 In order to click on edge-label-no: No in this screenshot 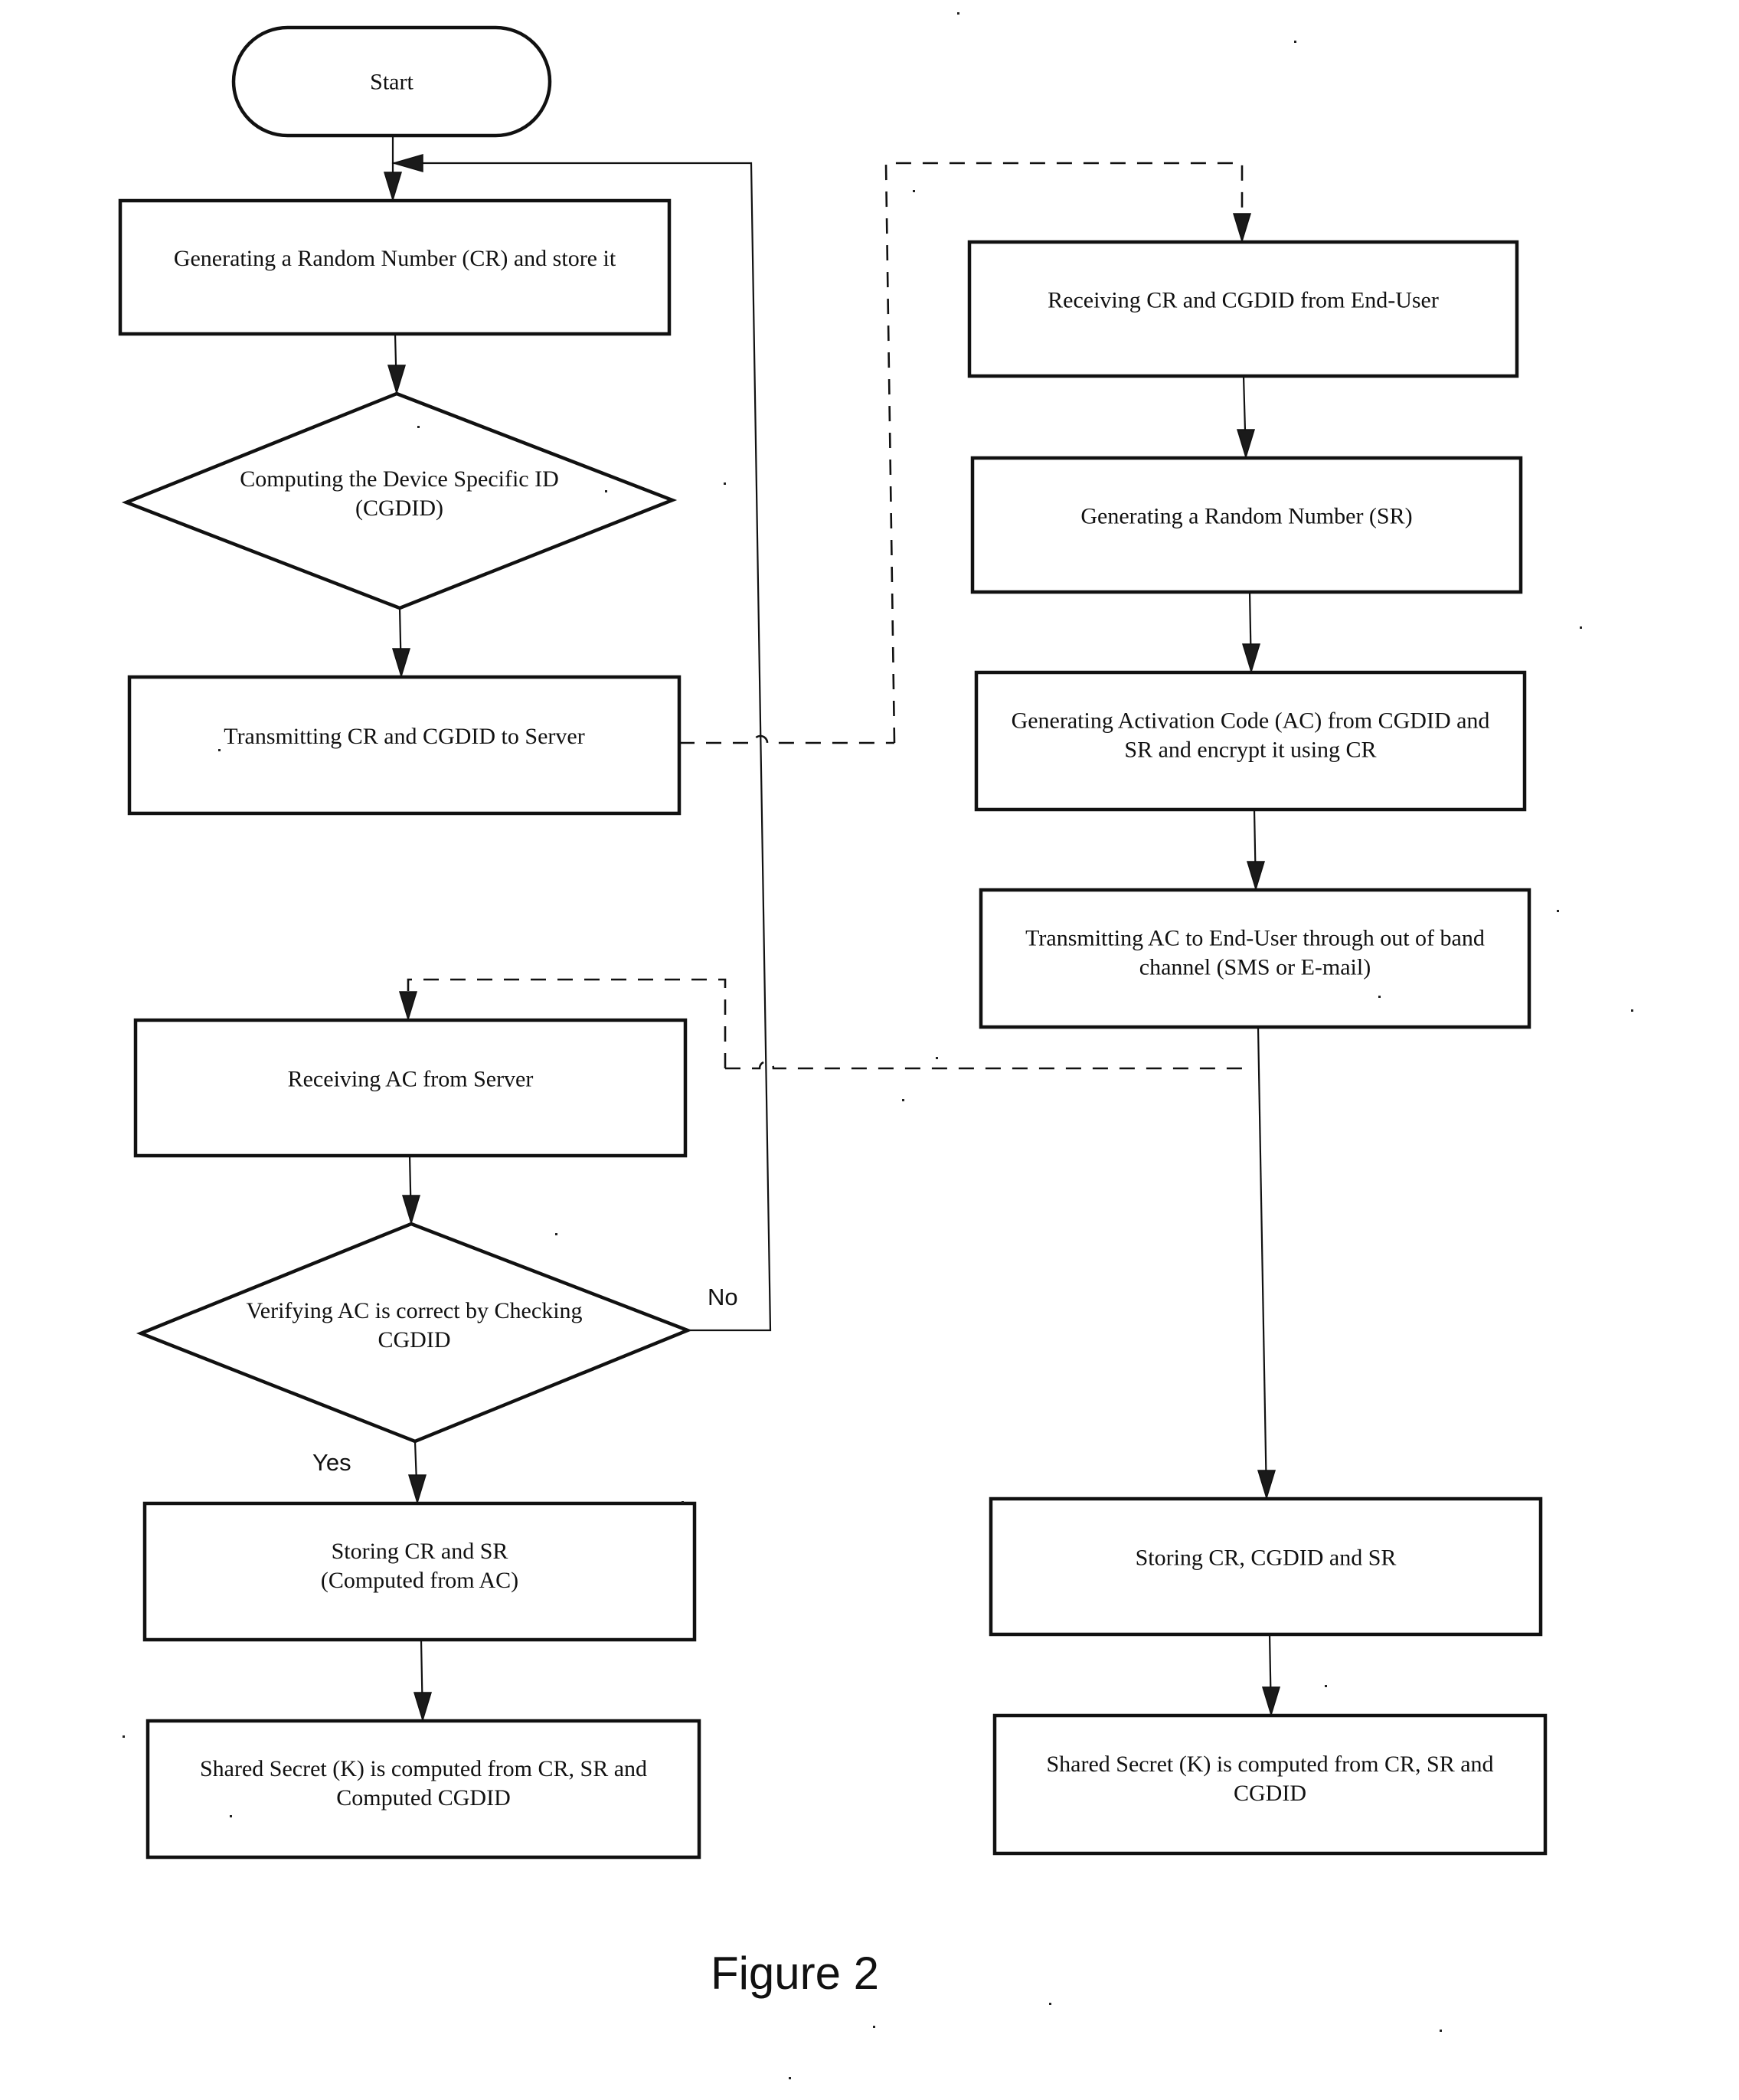, I will do `click(723, 1297)`.